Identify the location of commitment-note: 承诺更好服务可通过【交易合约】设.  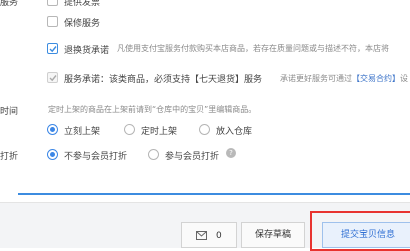
(344, 78).